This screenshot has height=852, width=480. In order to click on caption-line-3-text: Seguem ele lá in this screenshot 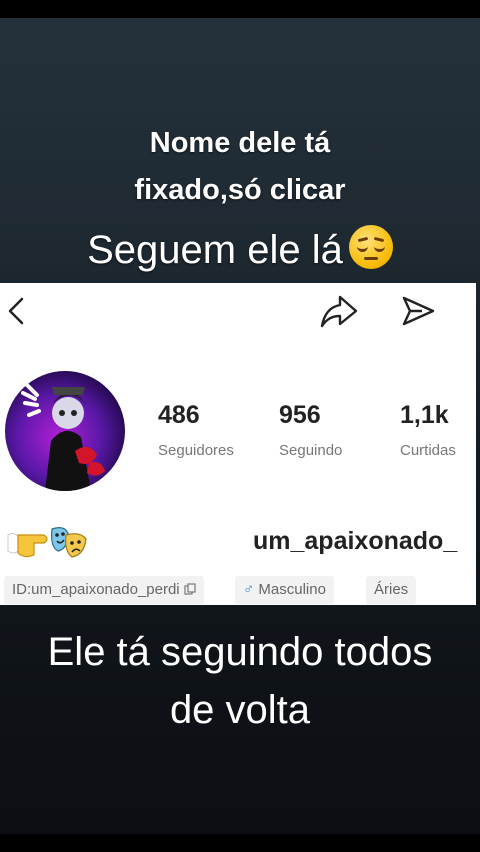, I will do `click(215, 250)`.